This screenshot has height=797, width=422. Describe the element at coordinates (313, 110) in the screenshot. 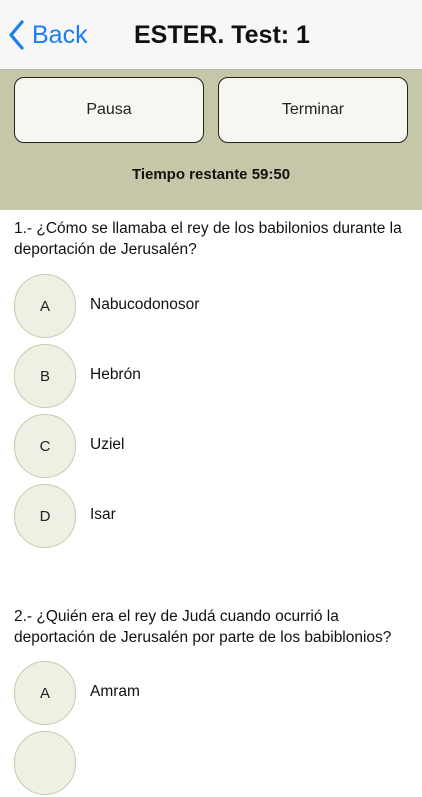

I see `finish-button: Terminar` at that location.